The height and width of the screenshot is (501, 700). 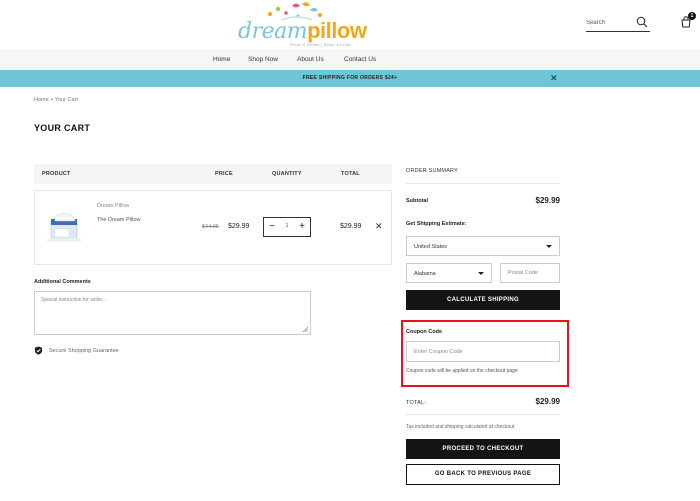 What do you see at coordinates (417, 201) in the screenshot?
I see `subtotal-label: Subtotal` at bounding box center [417, 201].